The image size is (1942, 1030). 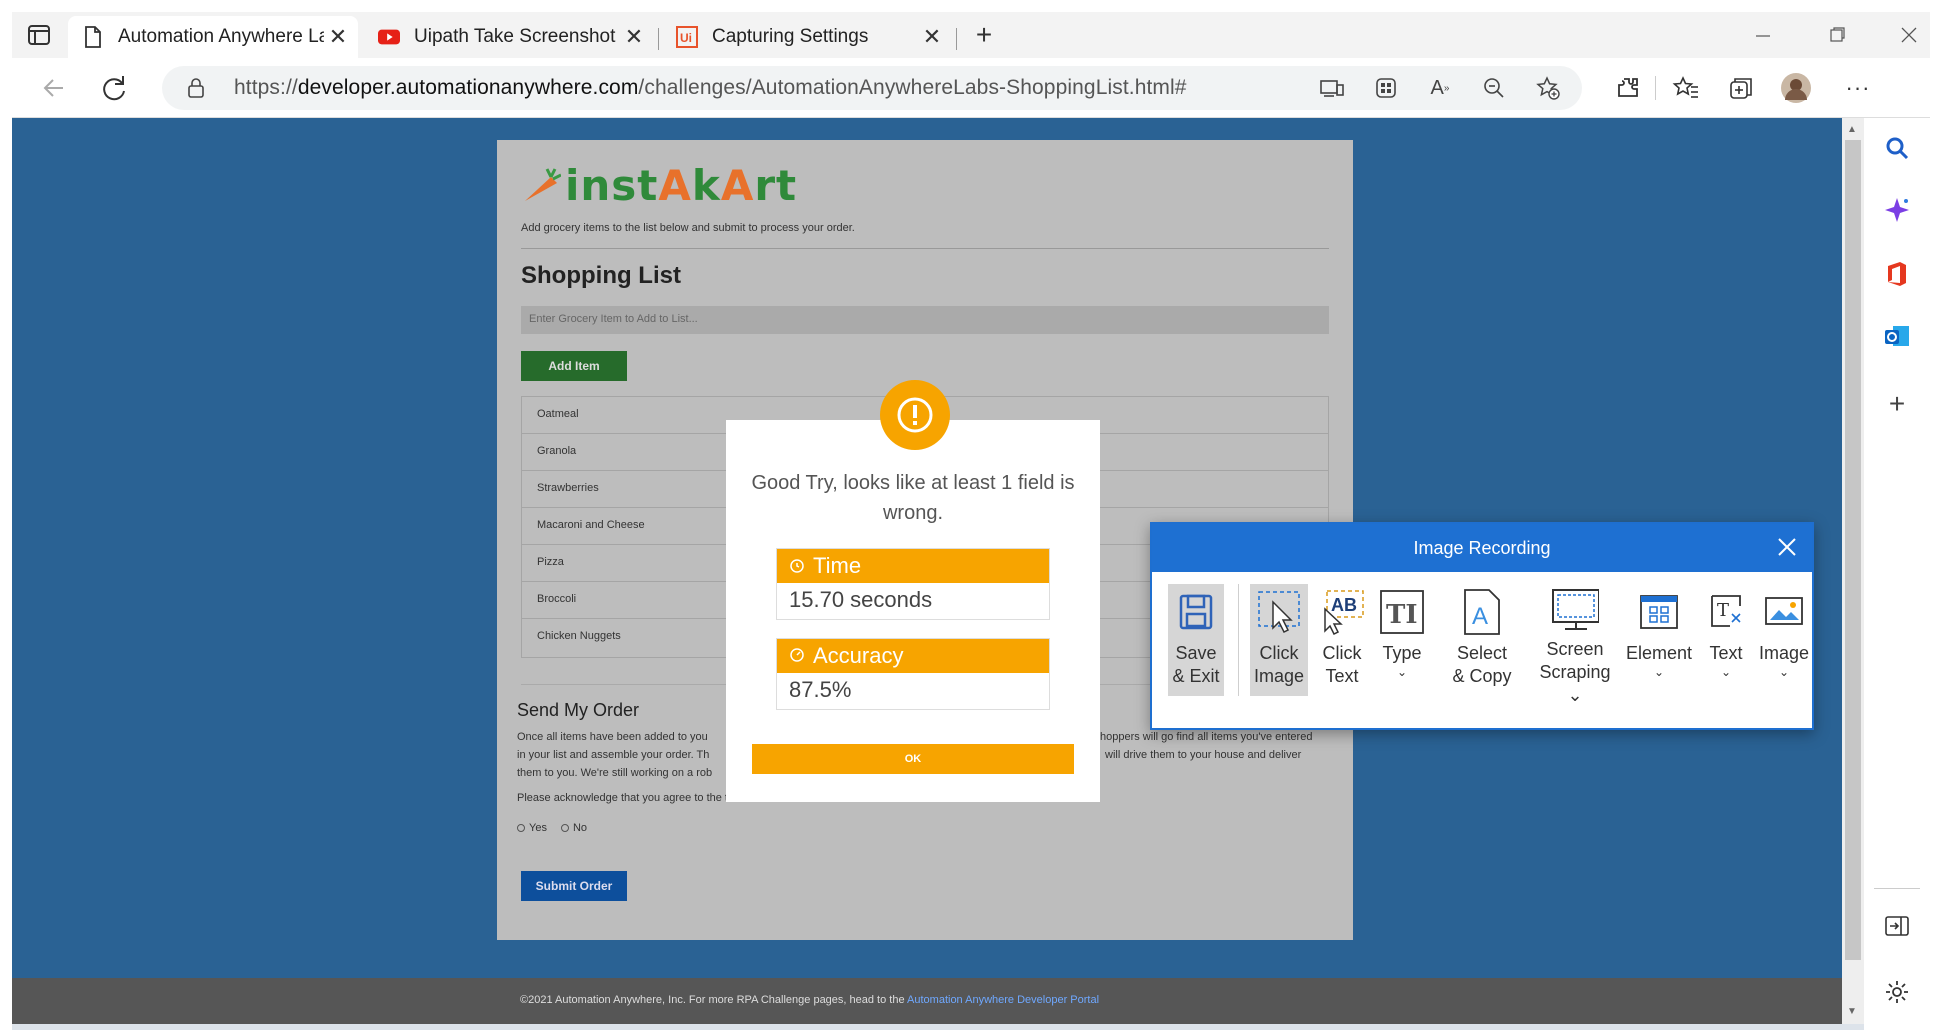 I want to click on tool-label: Save, so click(x=1196, y=653).